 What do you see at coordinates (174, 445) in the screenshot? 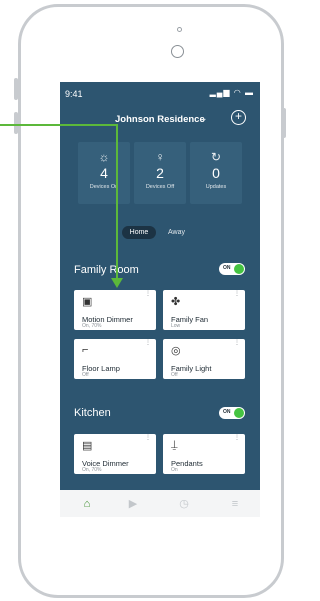
I see `pendant-light-icon: ⍊` at bounding box center [174, 445].